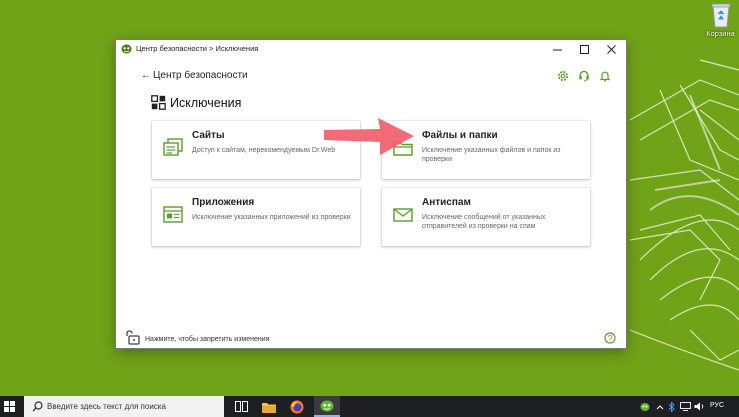 The width and height of the screenshot is (739, 417). Describe the element at coordinates (403, 215) in the screenshot. I see `envelope-icon` at that location.